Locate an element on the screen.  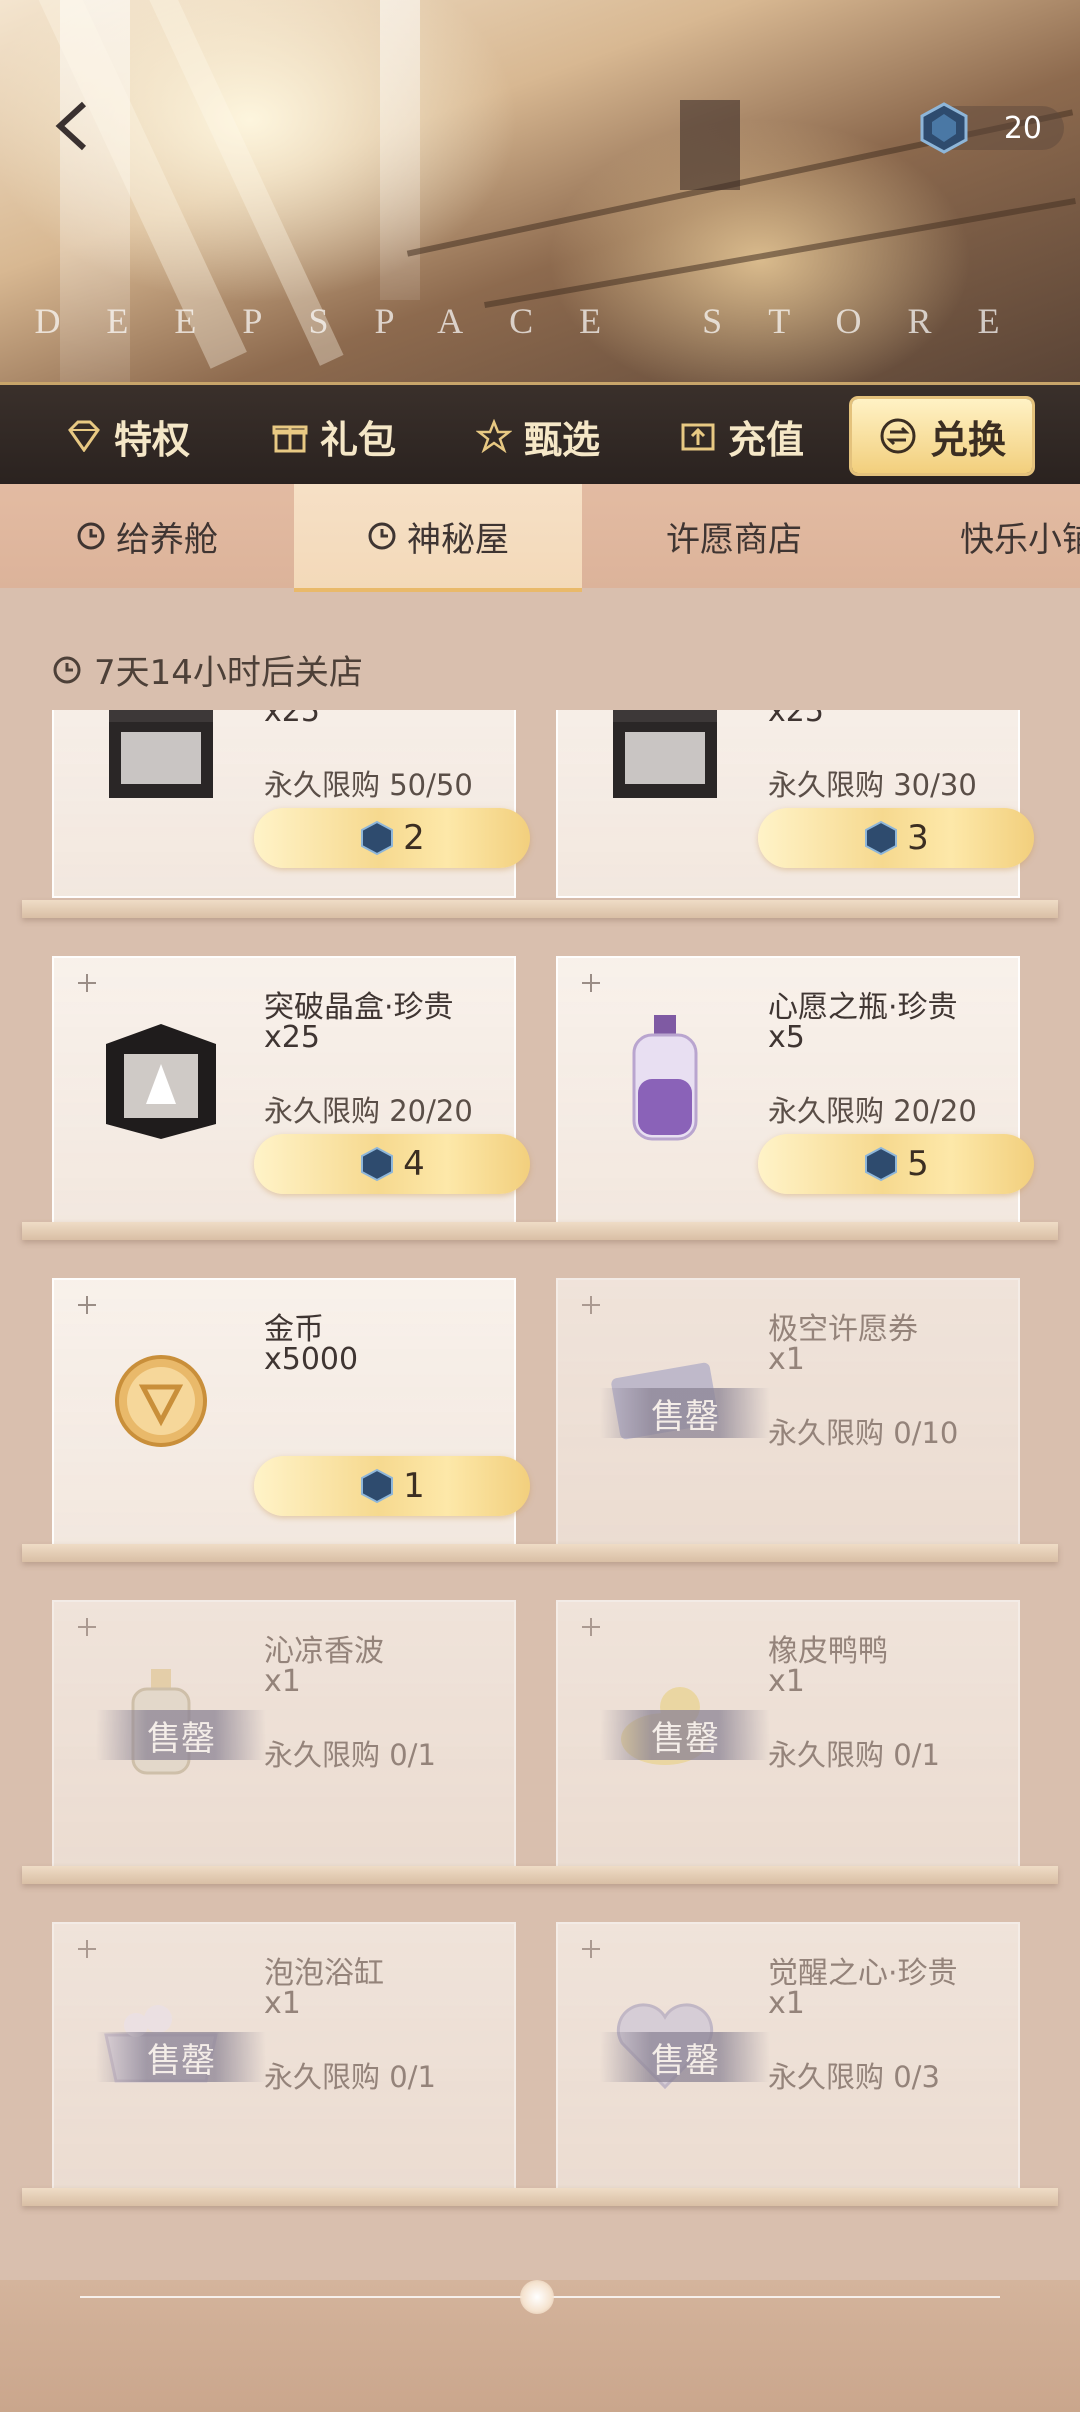
subtab-wish-store: 许愿商店 is located at coordinates (734, 536).